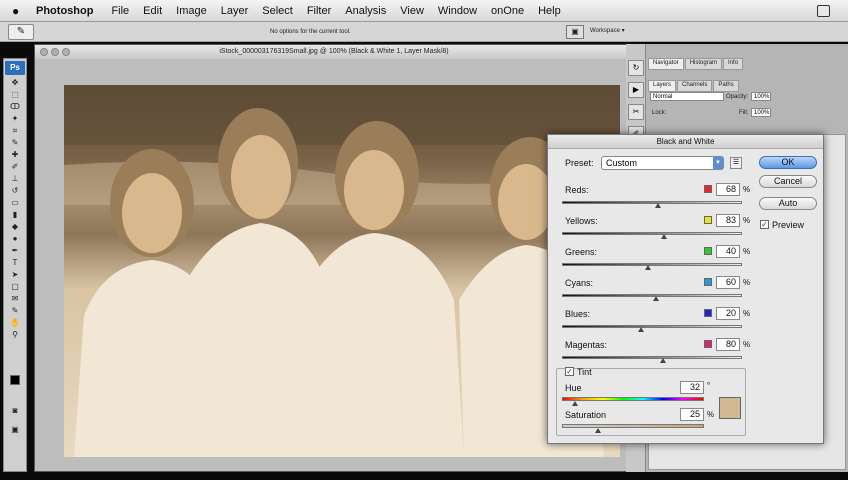 This screenshot has width=848, height=480. I want to click on tools-panel-icon: ✂, so click(636, 112).